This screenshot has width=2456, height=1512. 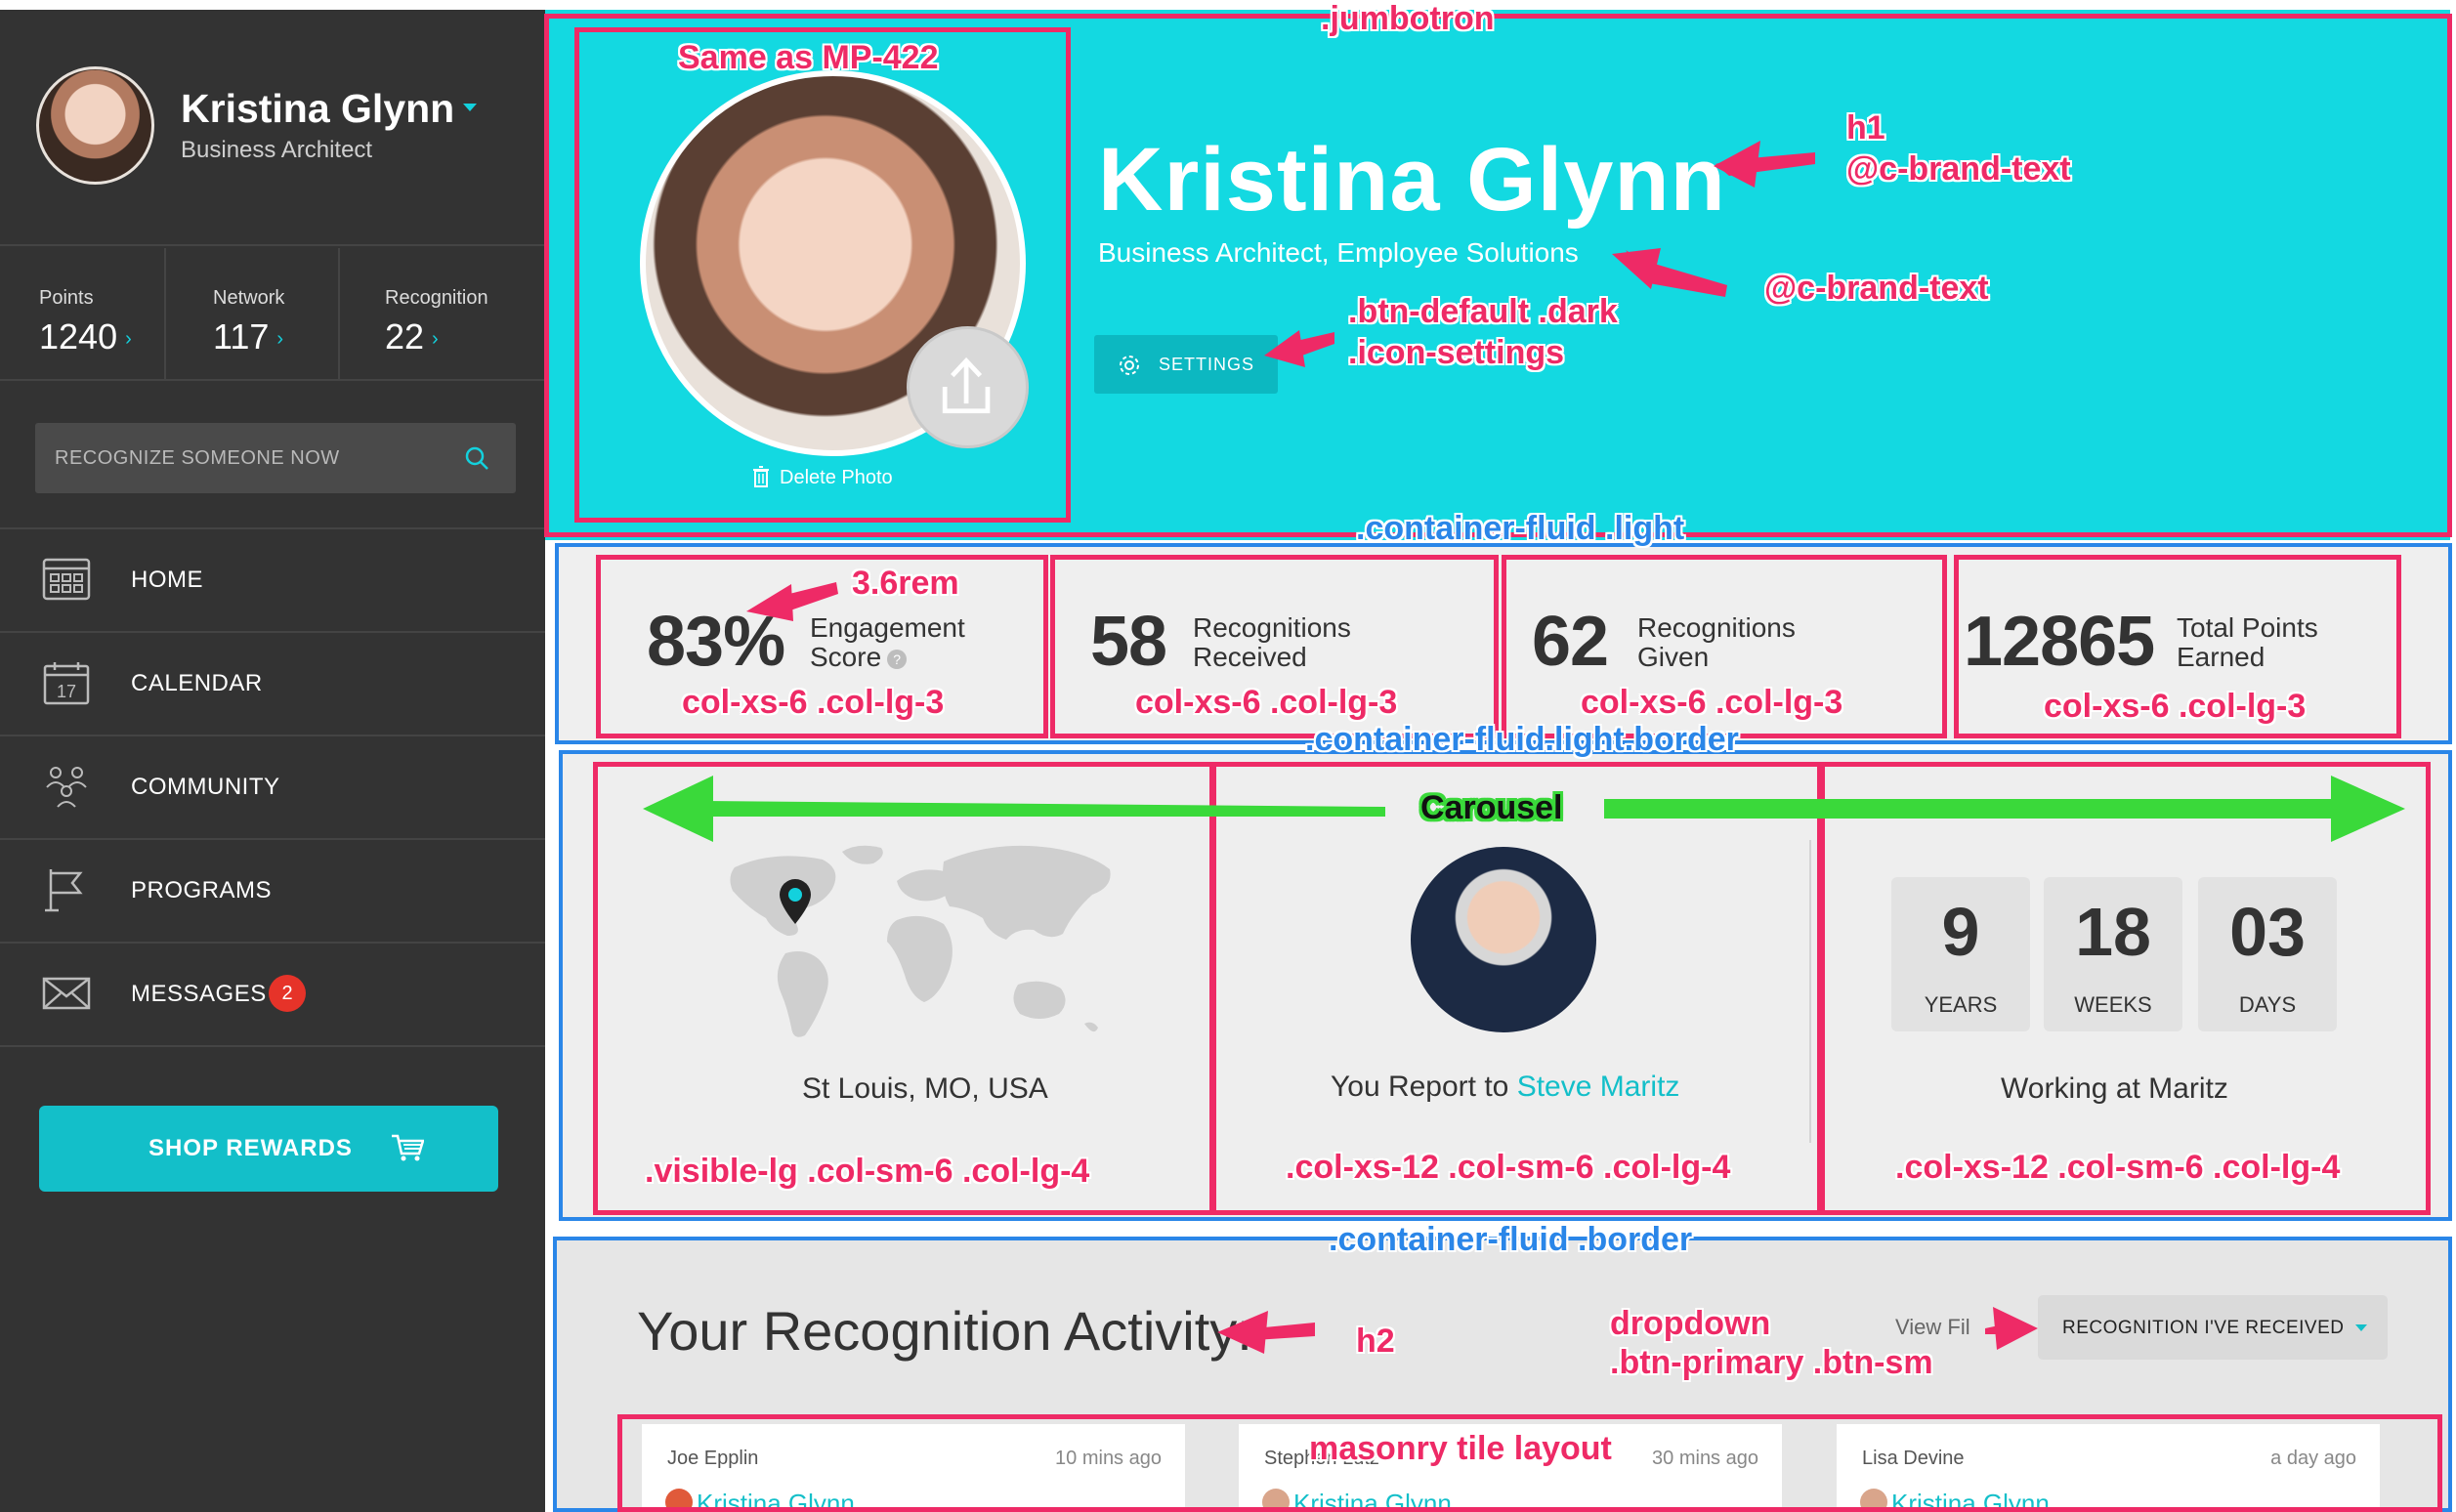 I want to click on envelope-icon, so click(x=66, y=993).